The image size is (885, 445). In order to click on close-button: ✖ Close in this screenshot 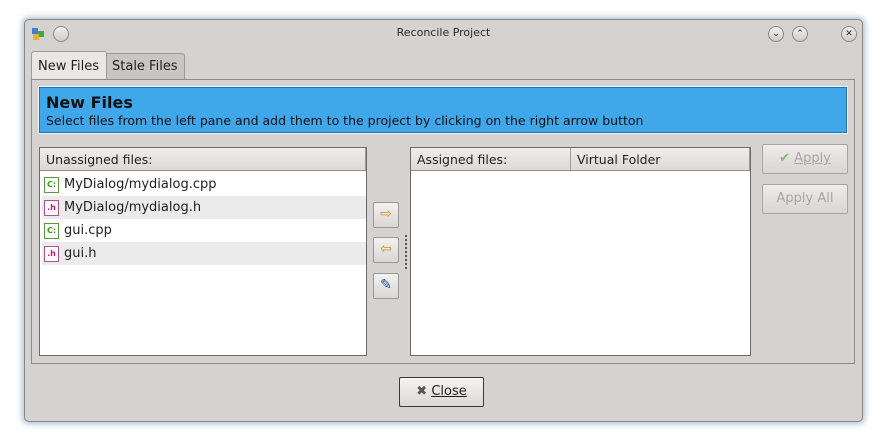, I will do `click(441, 392)`.